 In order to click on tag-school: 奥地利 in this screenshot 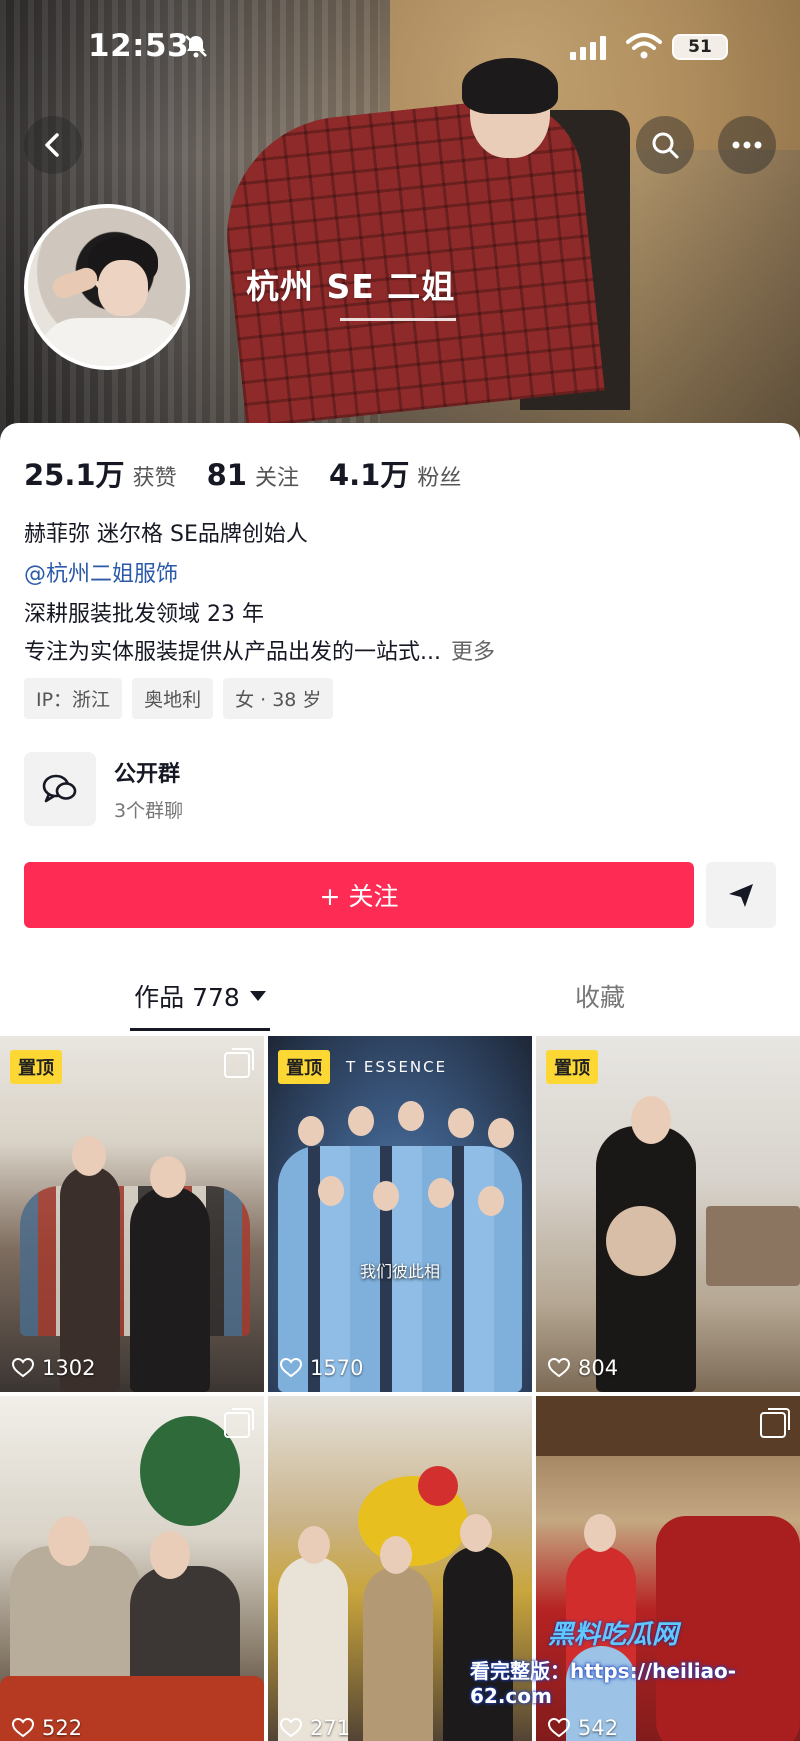, I will do `click(173, 698)`.